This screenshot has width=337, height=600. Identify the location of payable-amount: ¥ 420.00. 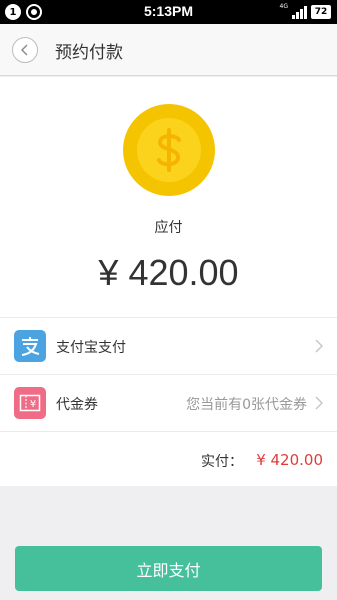
(168, 272).